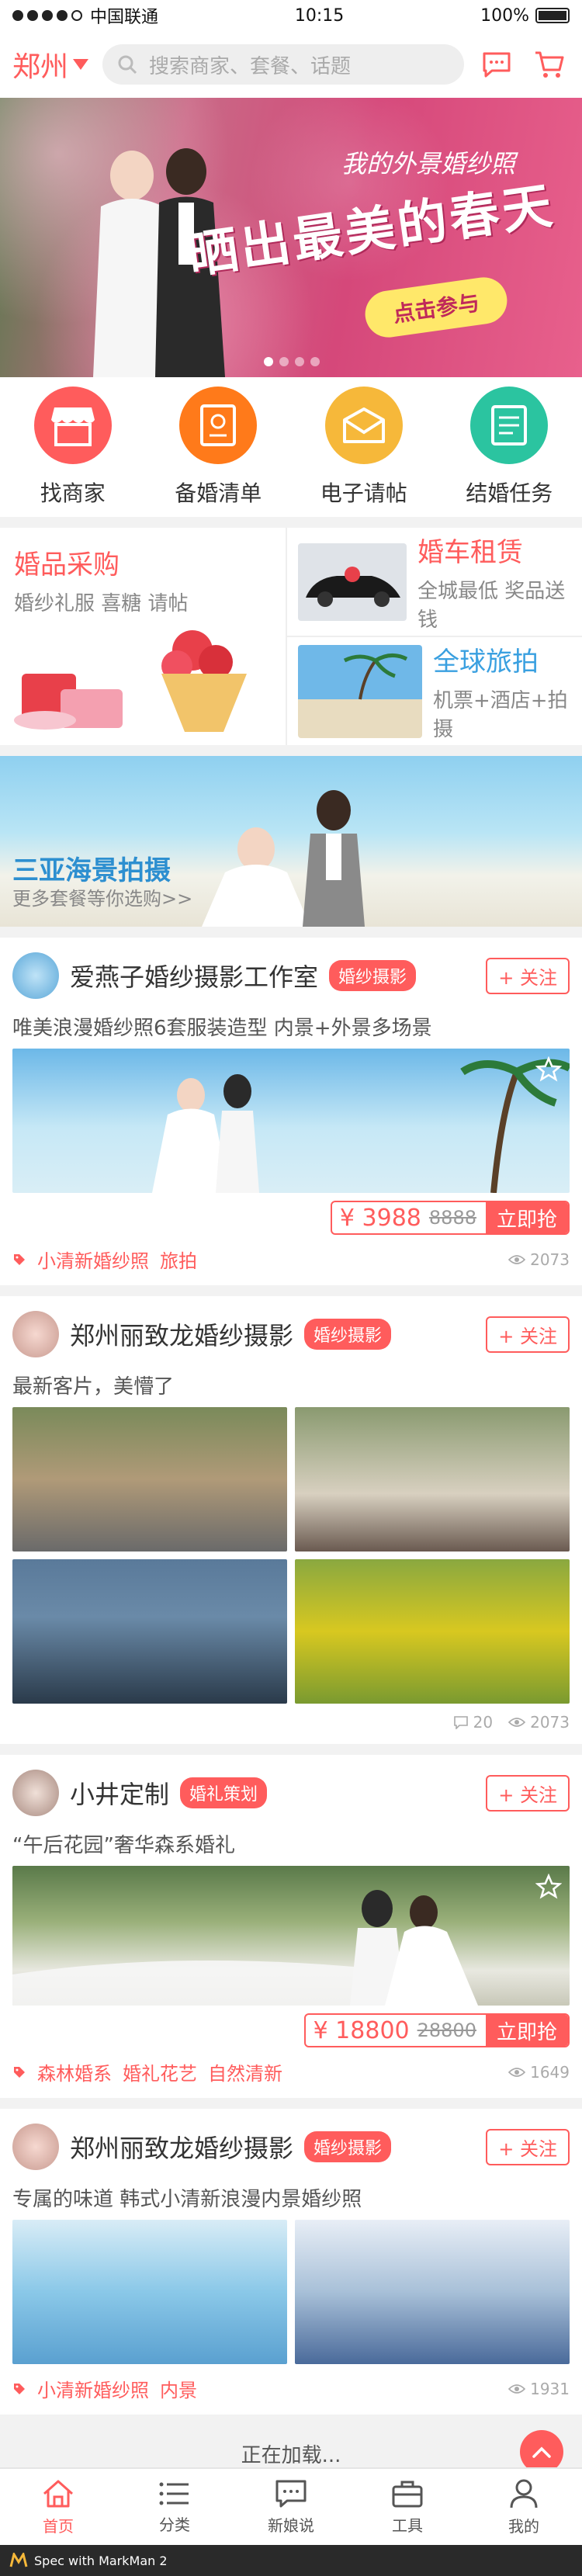 This screenshot has width=582, height=2576. I want to click on post-tag: 旅拍, so click(178, 1259).